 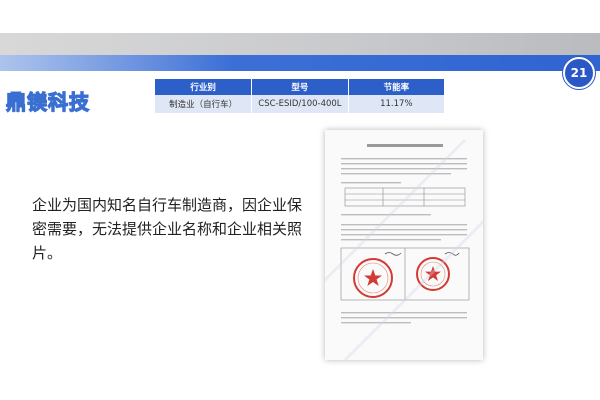 I want to click on page-number-badge: 21, so click(x=579, y=73).